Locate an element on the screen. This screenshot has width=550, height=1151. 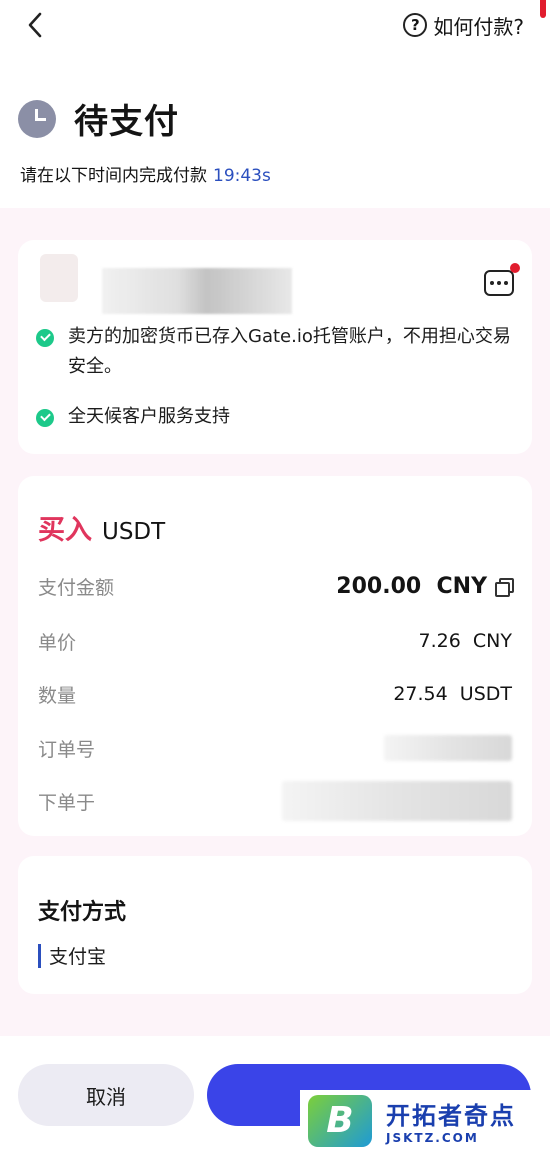
countdown-time: 19:43s is located at coordinates (242, 176).